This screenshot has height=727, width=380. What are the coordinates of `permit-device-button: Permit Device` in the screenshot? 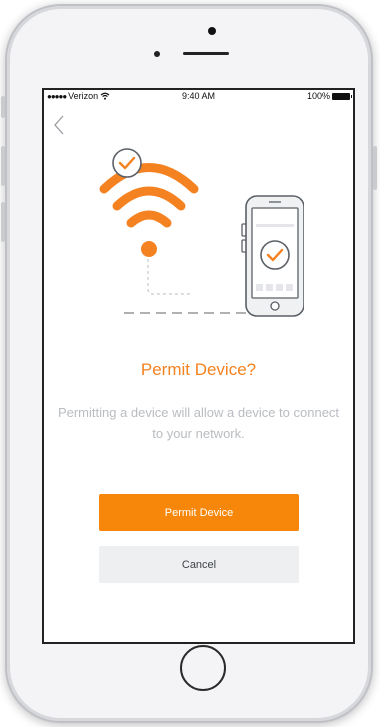 It's located at (199, 512).